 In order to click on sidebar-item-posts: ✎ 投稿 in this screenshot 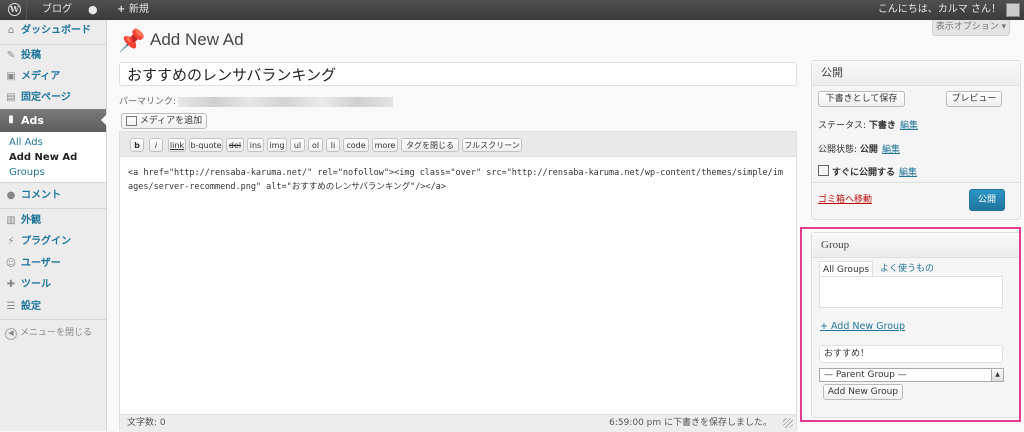, I will do `click(53, 56)`.